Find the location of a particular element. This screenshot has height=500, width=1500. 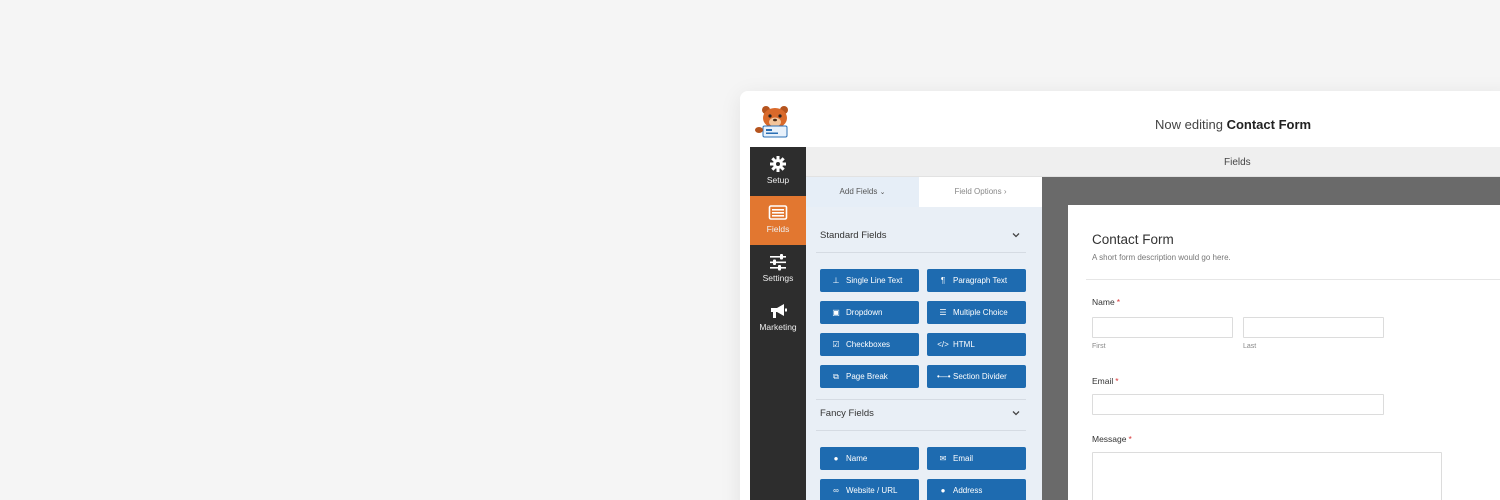

last-name-input is located at coordinates (1313, 327).